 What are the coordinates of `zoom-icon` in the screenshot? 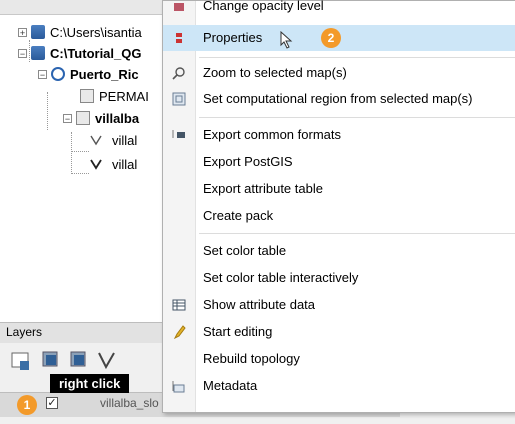 It's located at (179, 73).